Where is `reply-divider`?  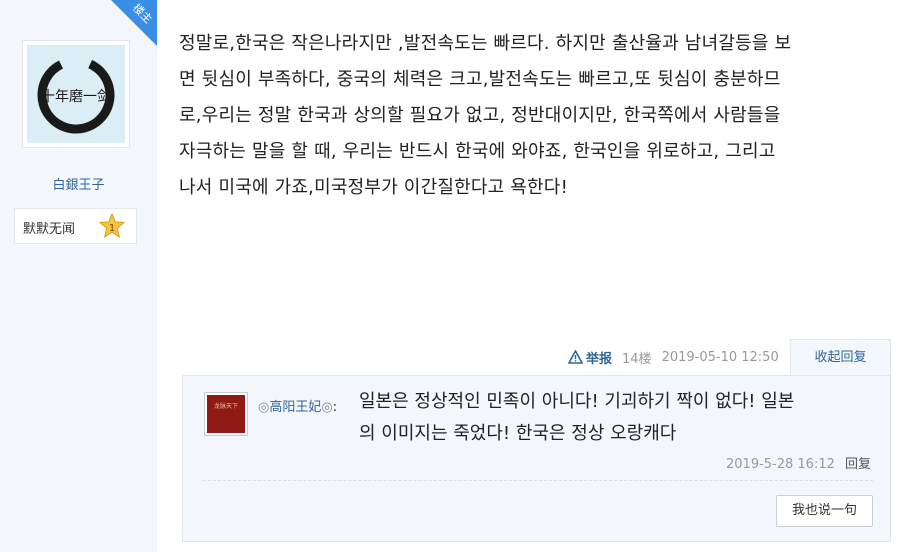 reply-divider is located at coordinates (538, 480).